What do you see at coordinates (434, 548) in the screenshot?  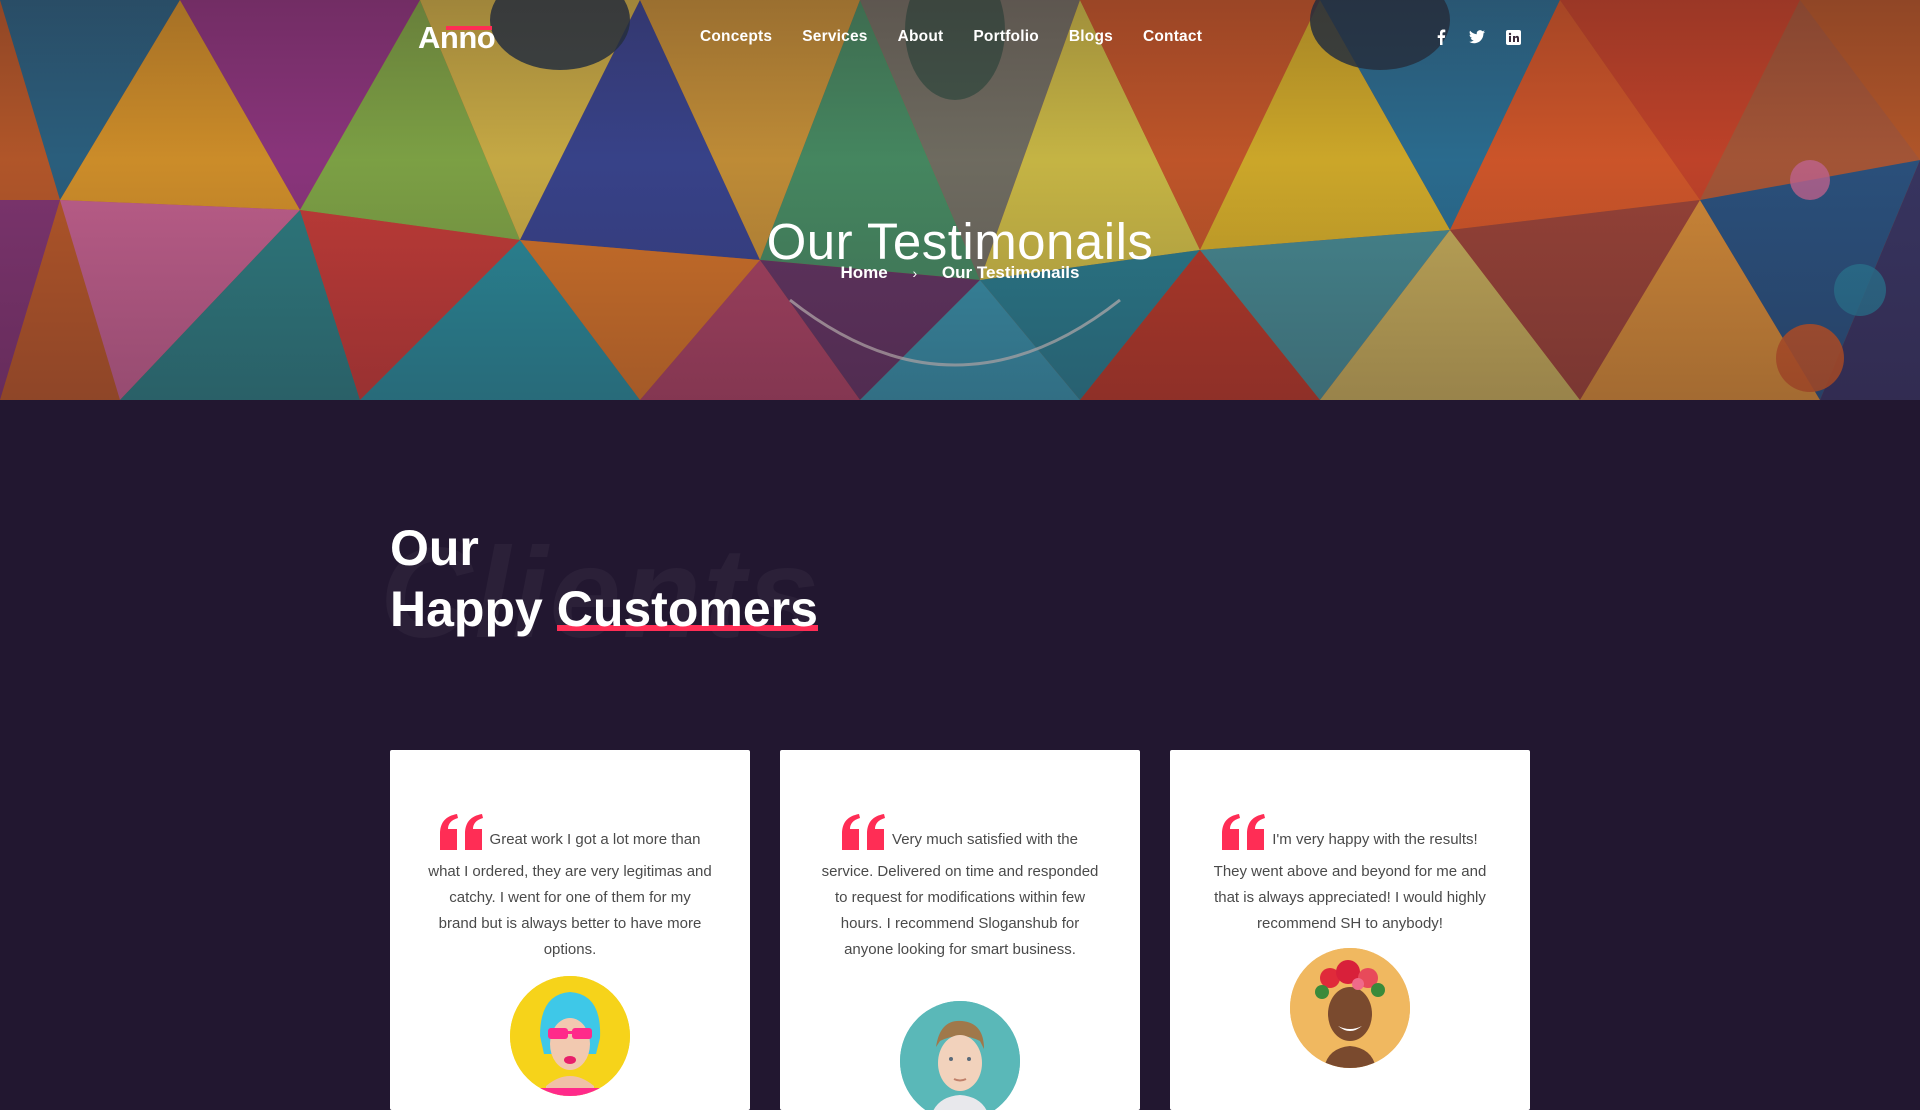 I see `heading-line-1: Our` at bounding box center [434, 548].